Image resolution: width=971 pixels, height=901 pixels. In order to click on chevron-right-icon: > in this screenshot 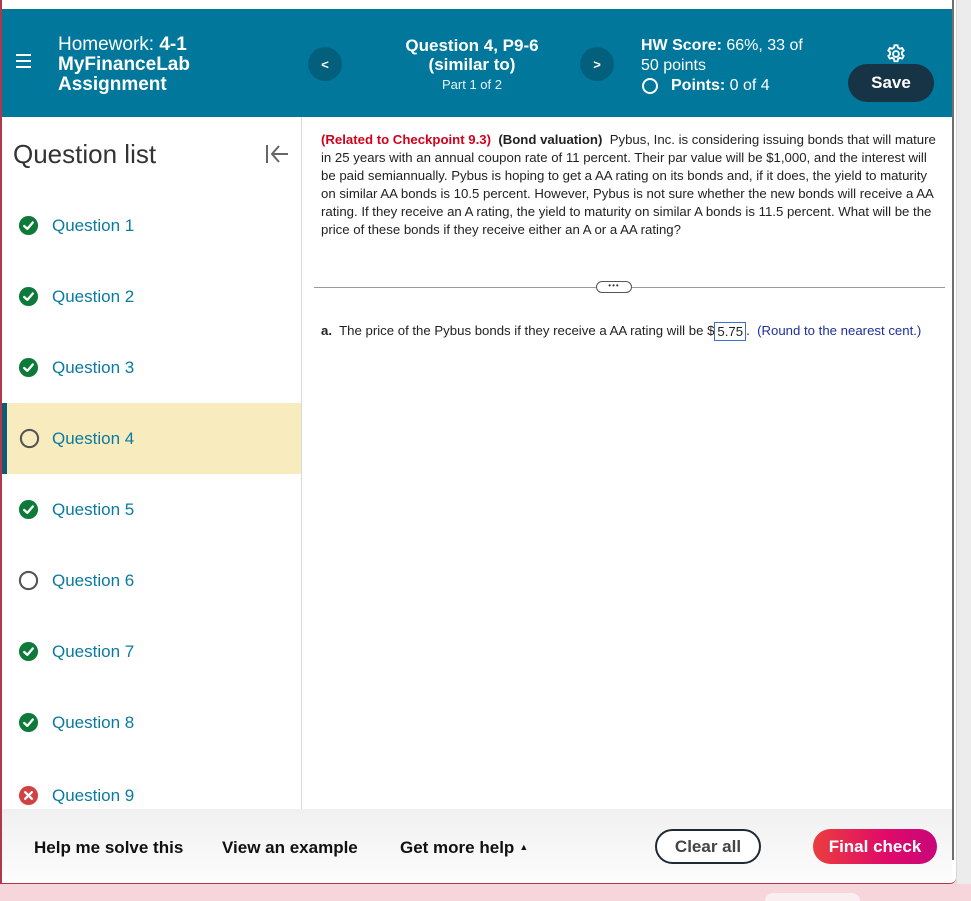, I will do `click(597, 64)`.